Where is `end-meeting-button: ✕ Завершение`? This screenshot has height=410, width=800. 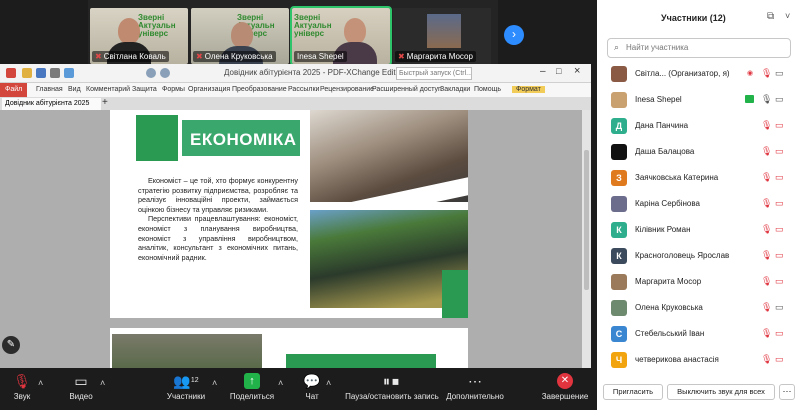 end-meeting-button: ✕ Завершение is located at coordinates (565, 387).